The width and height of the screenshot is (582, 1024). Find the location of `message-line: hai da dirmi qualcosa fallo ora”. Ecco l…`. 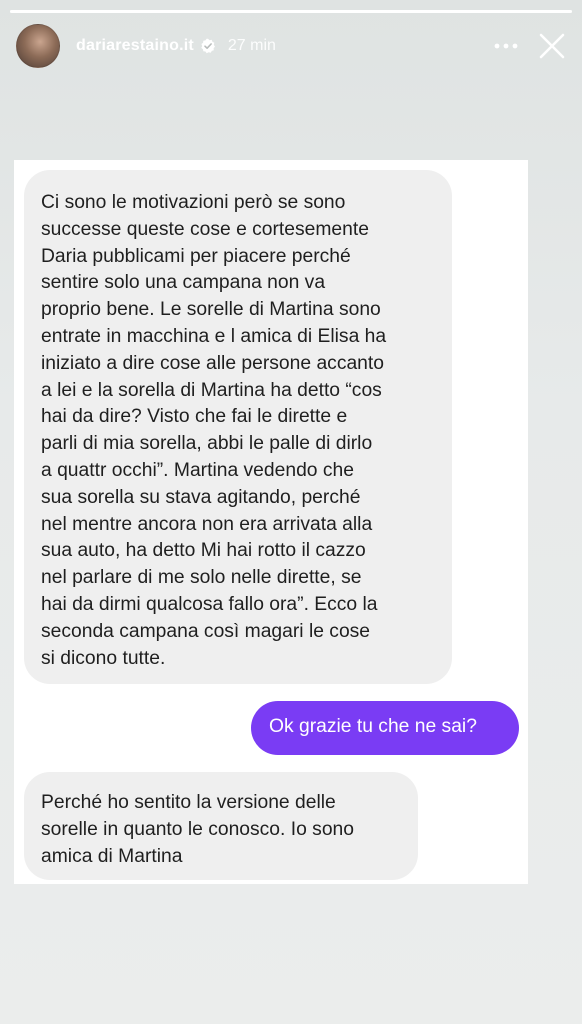

message-line: hai da dirmi qualcosa fallo ora”. Ecco l… is located at coordinates (209, 604).